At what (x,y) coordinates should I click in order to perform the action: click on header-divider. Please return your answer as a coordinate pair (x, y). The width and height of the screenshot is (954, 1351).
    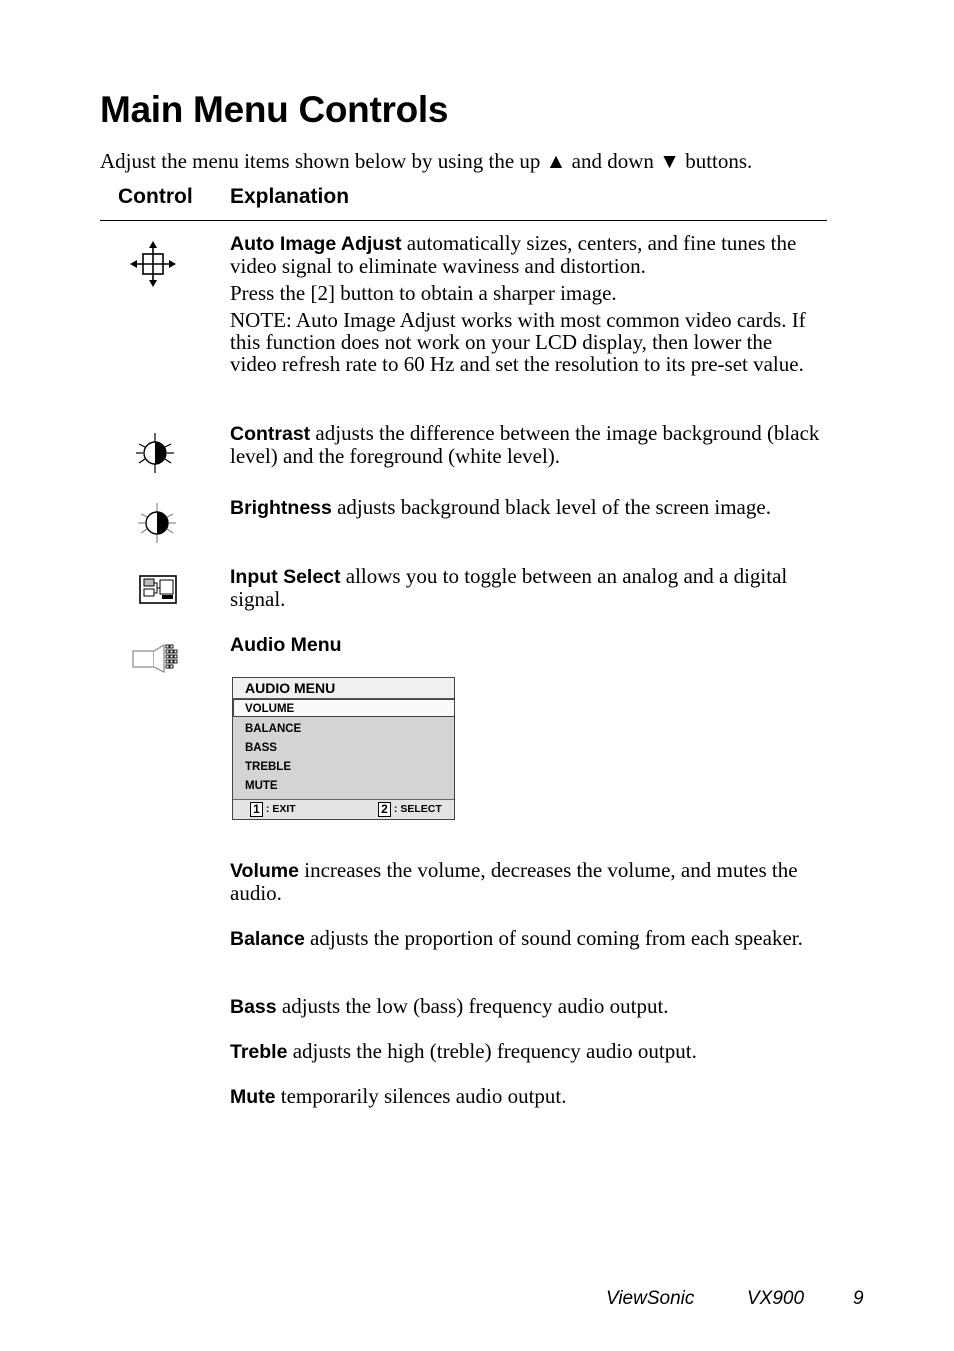
    Looking at the image, I should click on (463, 220).